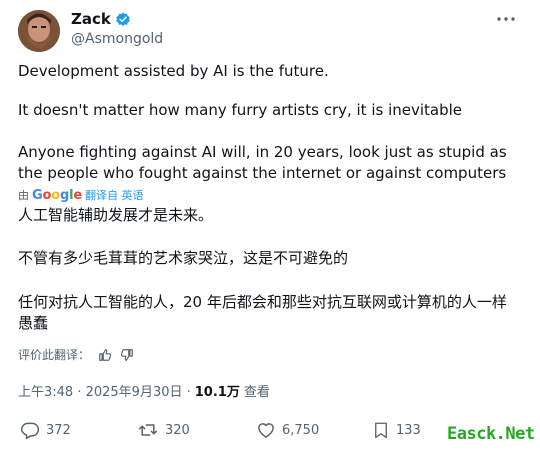  Describe the element at coordinates (123, 19) in the screenshot. I see `verified-badge-icon` at that location.